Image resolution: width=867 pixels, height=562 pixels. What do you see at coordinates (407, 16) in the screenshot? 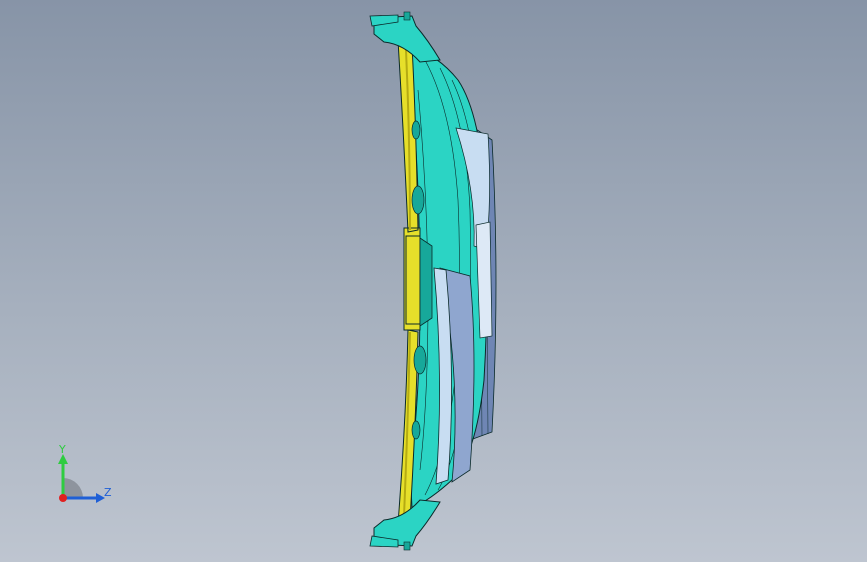
I see `top-pin` at bounding box center [407, 16].